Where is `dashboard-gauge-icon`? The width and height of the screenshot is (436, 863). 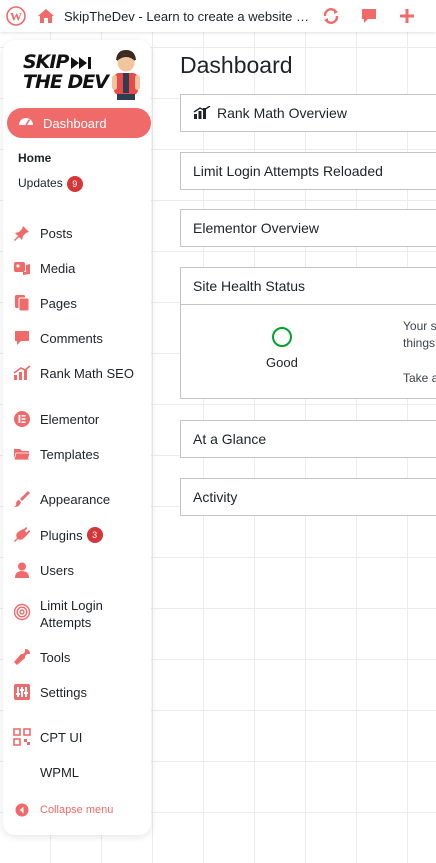
dashboard-gauge-icon is located at coordinates (26, 123).